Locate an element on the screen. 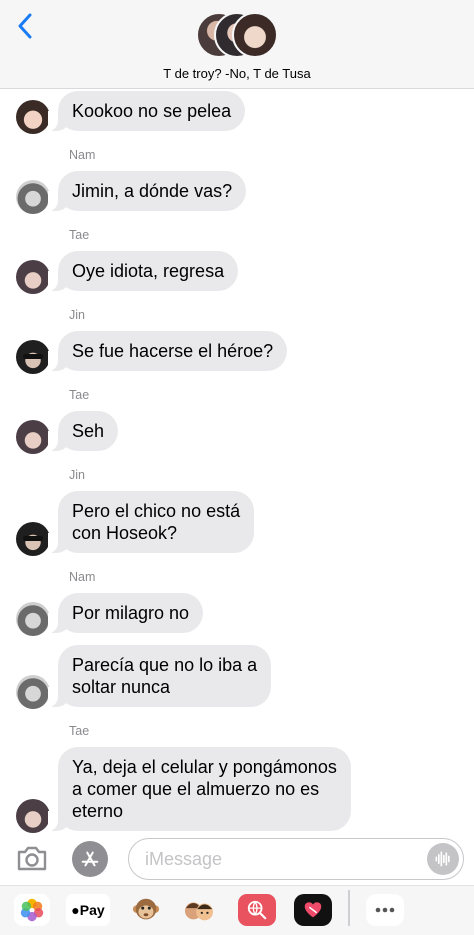  message-field is located at coordinates (296, 859).